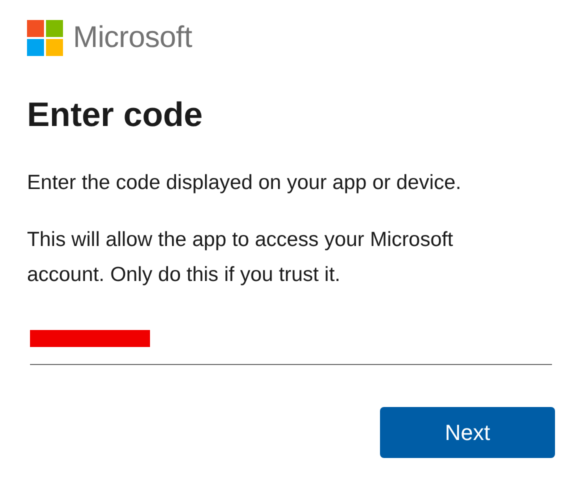 The image size is (577, 486). Describe the element at coordinates (45, 38) in the screenshot. I see `logo-icon` at that location.